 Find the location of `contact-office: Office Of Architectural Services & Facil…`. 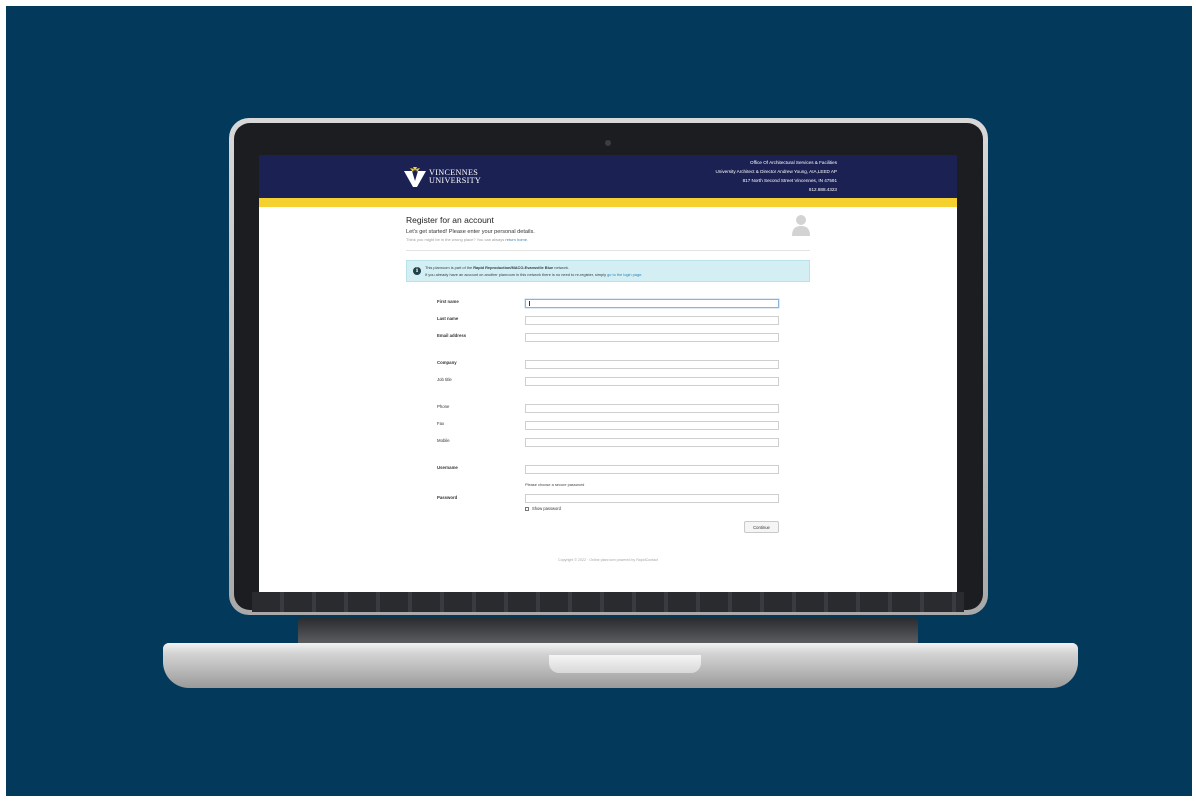

contact-office: Office Of Architectural Services & Facil… is located at coordinates (793, 162).